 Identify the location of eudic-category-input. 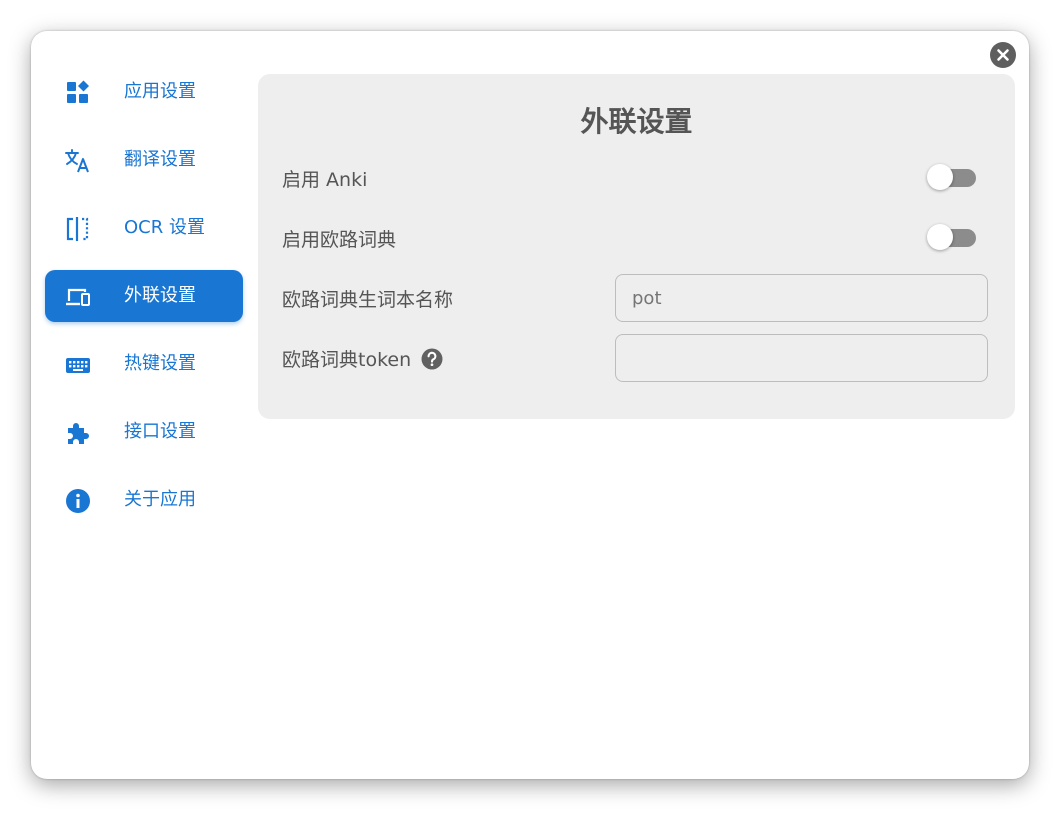
(801, 298).